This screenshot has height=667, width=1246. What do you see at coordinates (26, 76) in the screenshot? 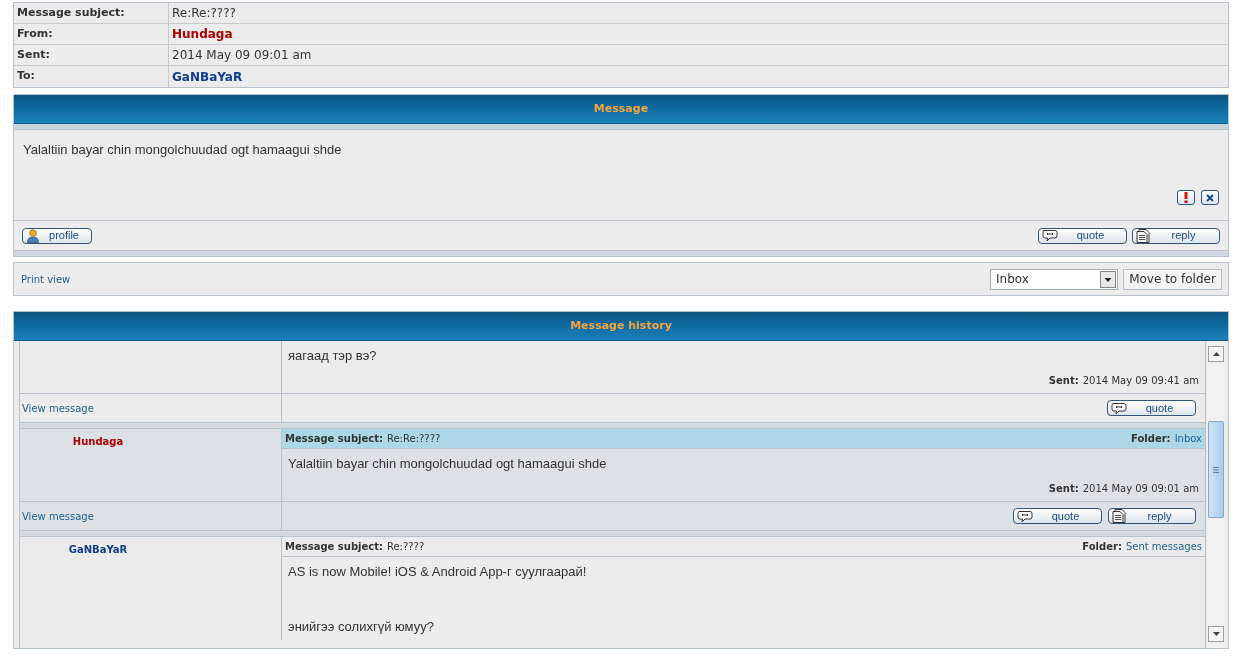
I see `field-label: To:` at bounding box center [26, 76].